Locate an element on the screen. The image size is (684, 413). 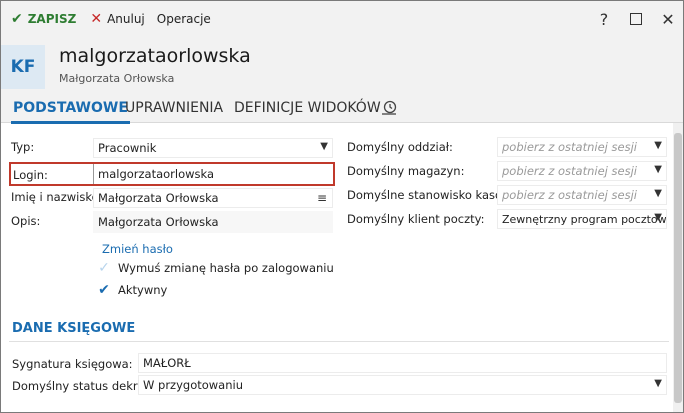
avatar: KF is located at coordinates (23, 67).